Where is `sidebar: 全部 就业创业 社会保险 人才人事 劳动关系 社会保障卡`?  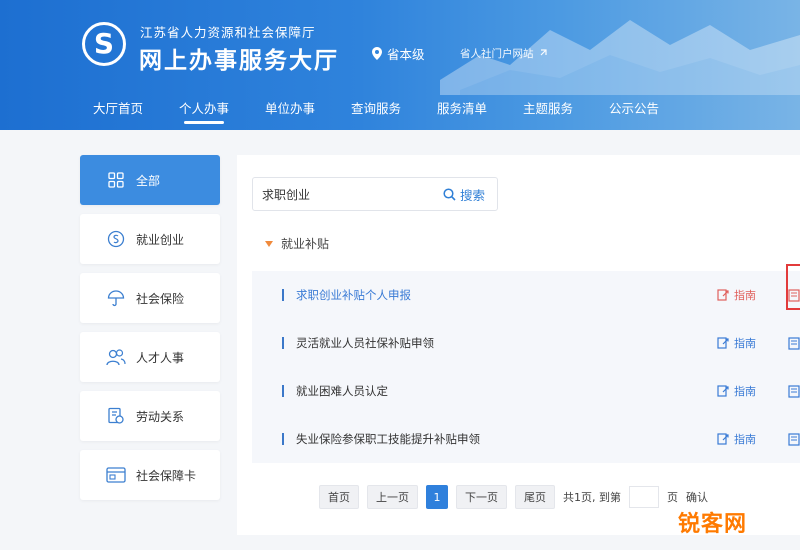 sidebar: 全部 就业创业 社会保险 人才人事 劳动关系 社会保障卡 is located at coordinates (150, 332).